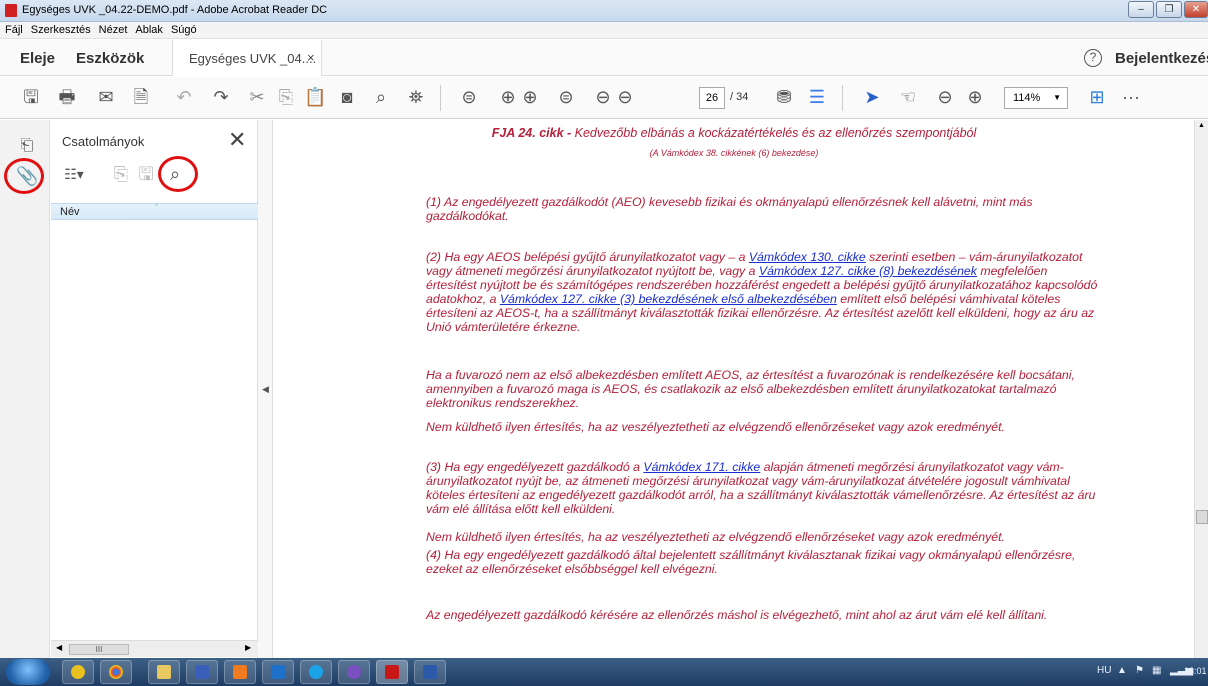 The width and height of the screenshot is (1208, 686). What do you see at coordinates (31, 97) in the screenshot?
I see `save-icon: 🖫` at bounding box center [31, 97].